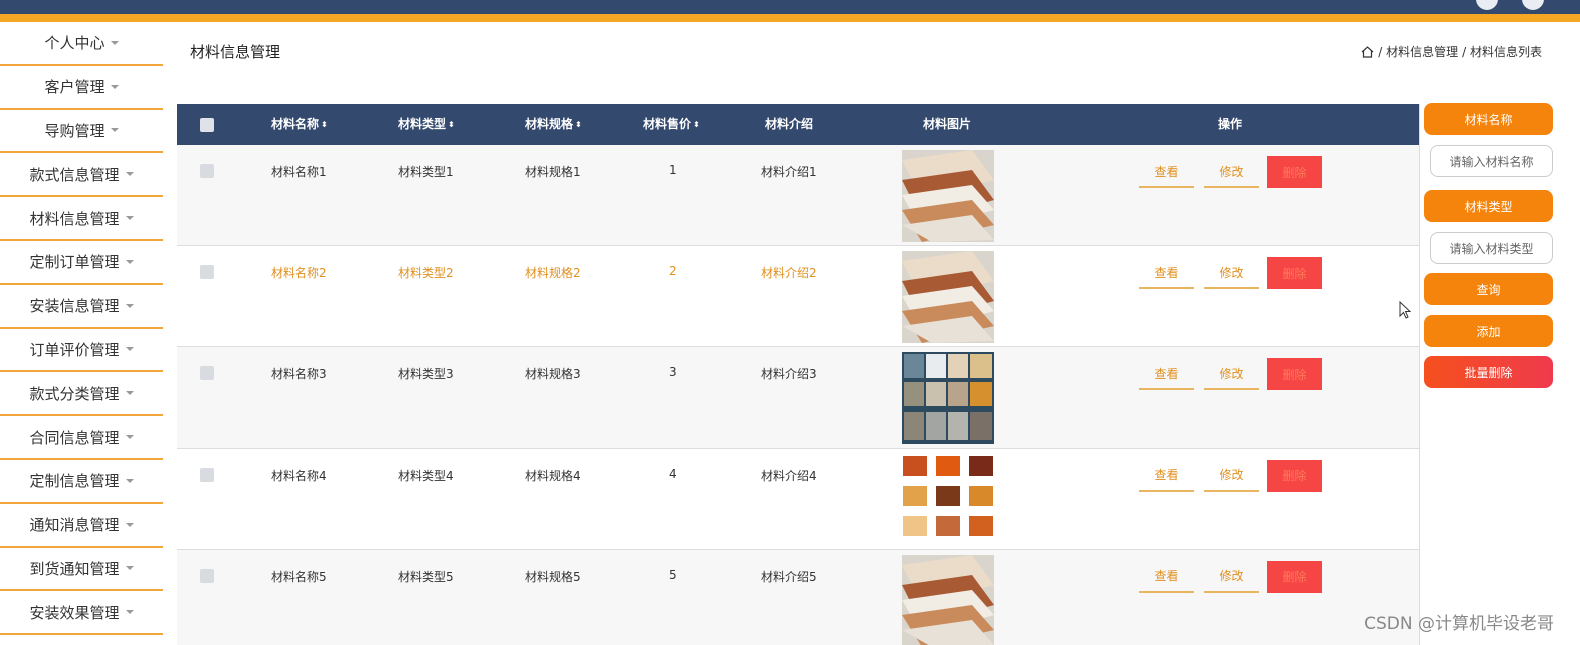 The width and height of the screenshot is (1580, 645). I want to click on cell-price: 5, so click(673, 574).